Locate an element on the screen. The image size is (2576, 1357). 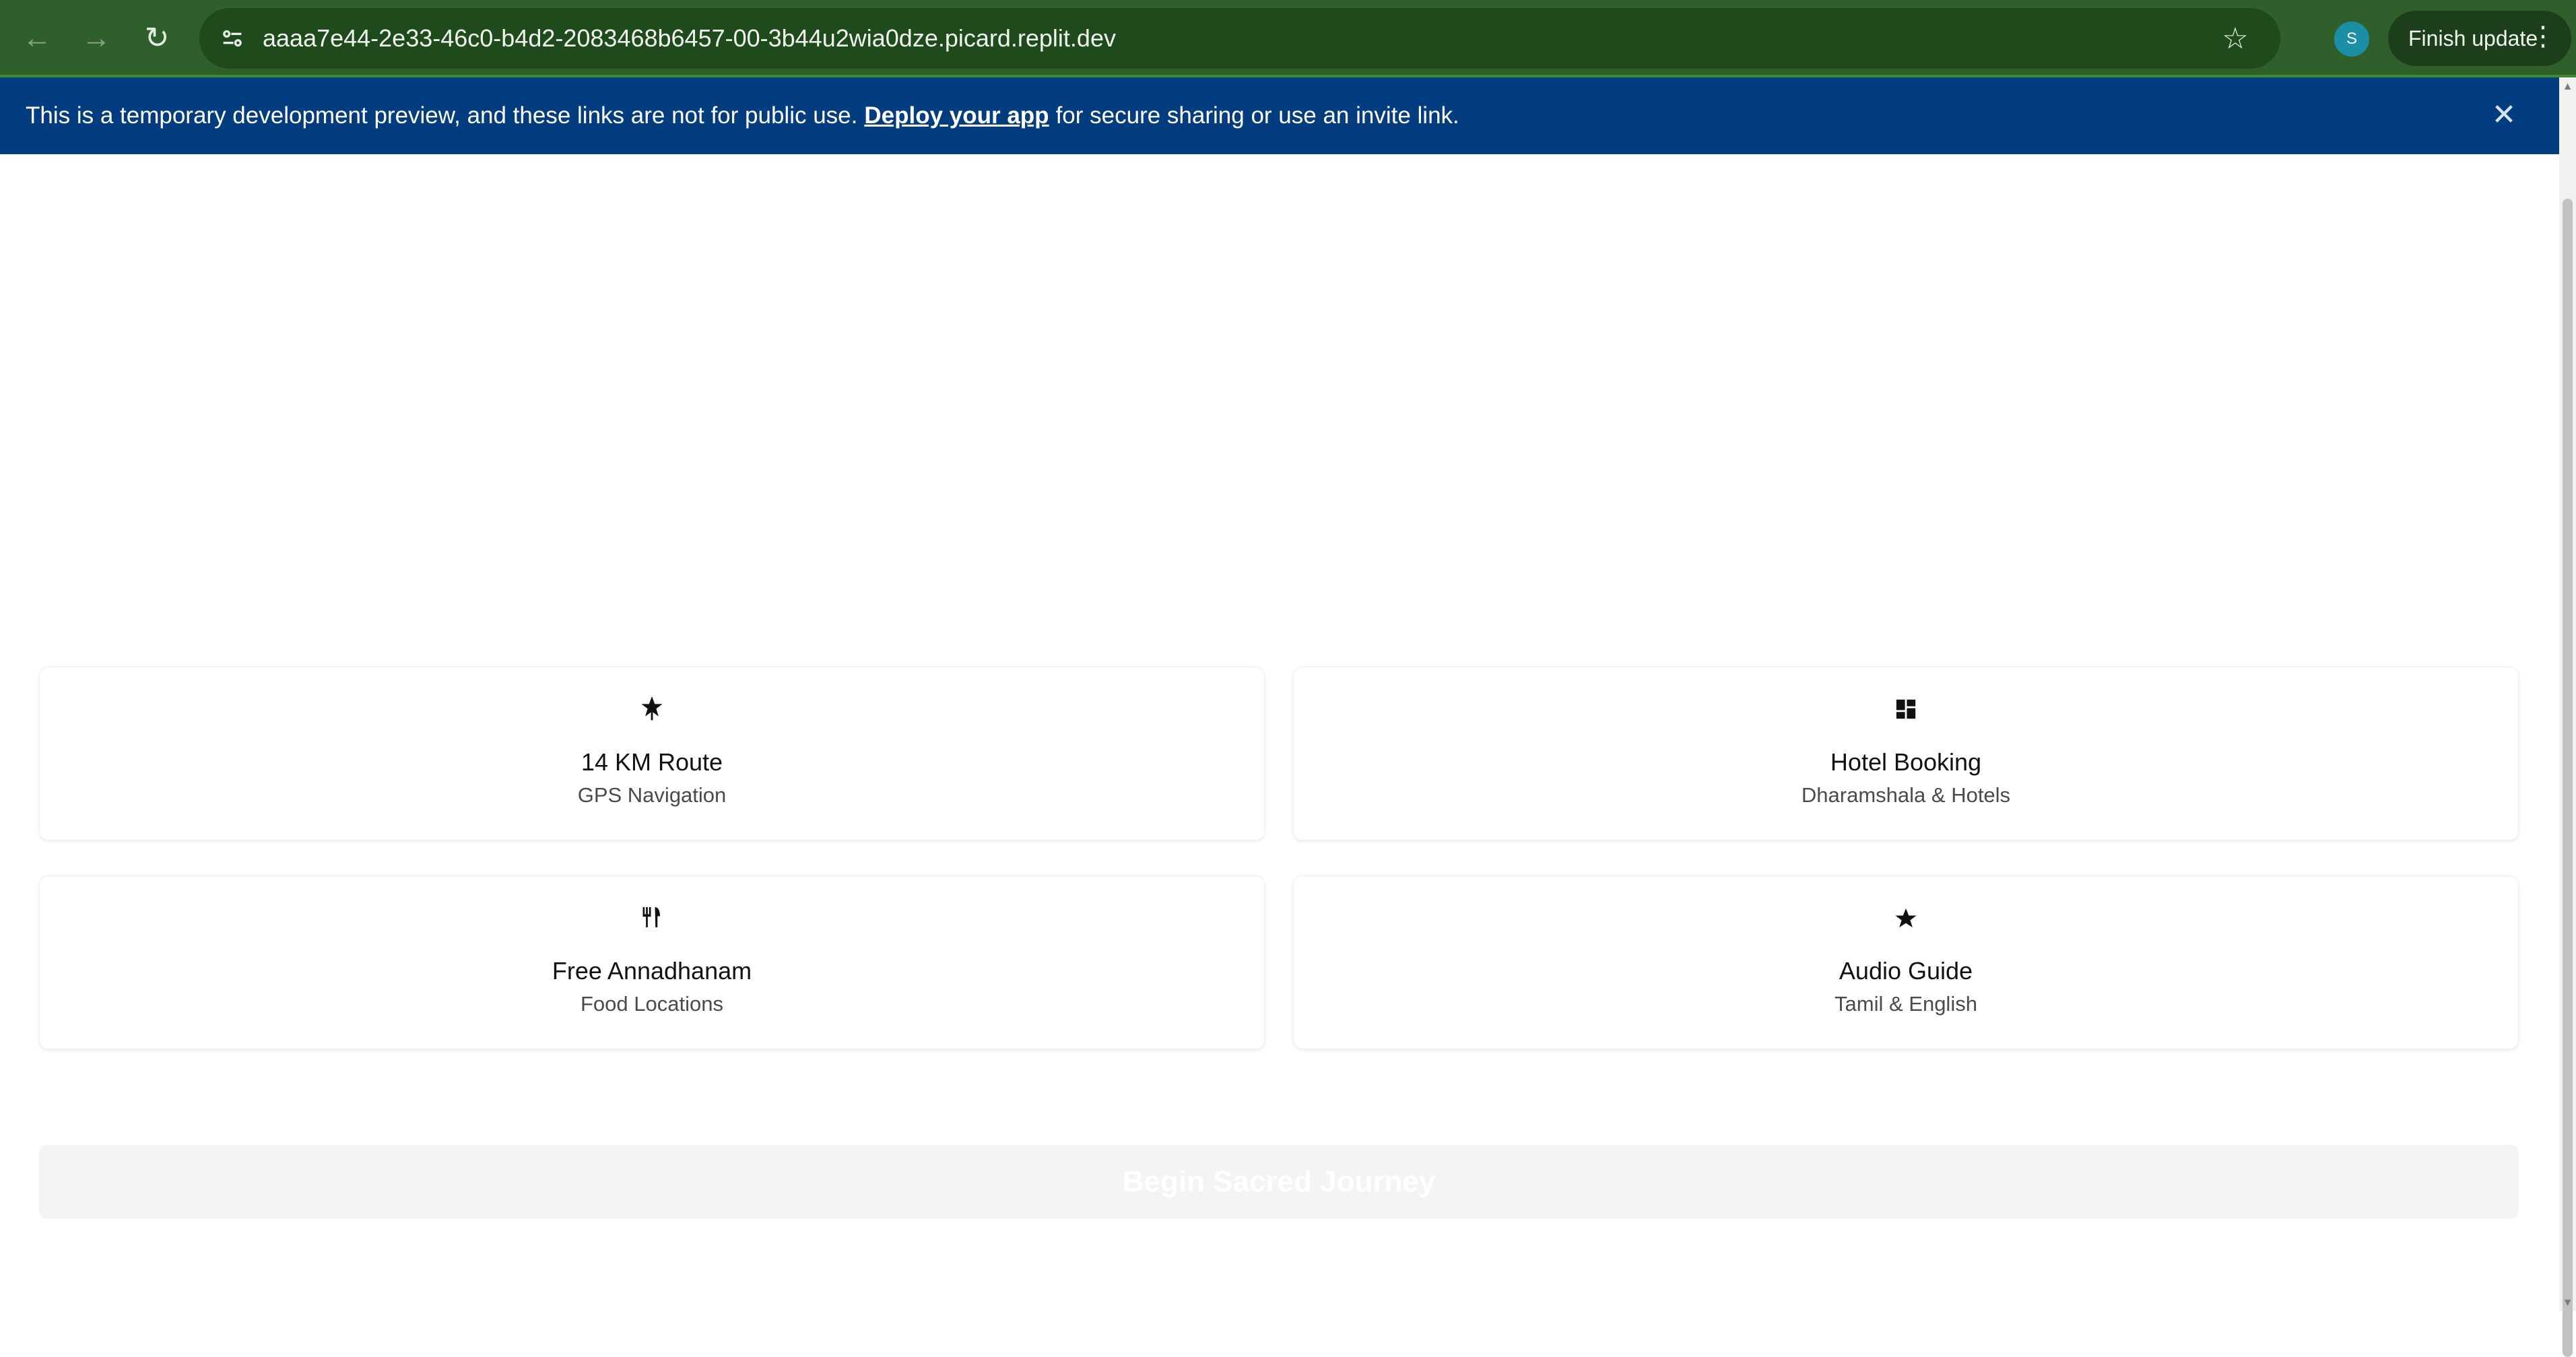
reload-button: ↻ is located at coordinates (156, 38).